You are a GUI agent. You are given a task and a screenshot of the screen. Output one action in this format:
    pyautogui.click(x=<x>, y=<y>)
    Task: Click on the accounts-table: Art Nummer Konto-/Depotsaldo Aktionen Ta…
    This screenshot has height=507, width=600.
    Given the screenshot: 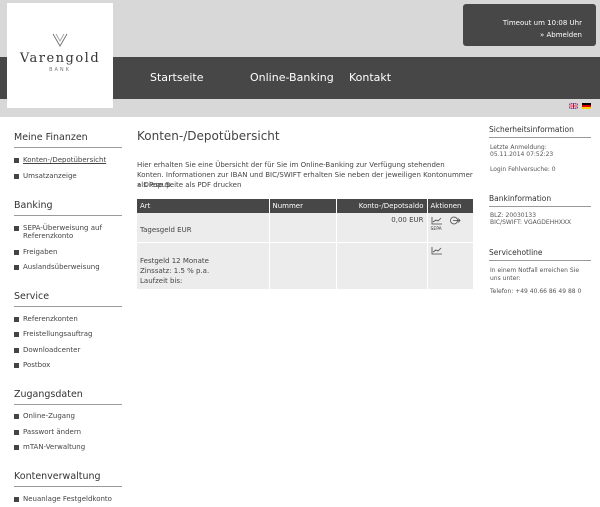 What is the action you would take?
    pyautogui.click(x=305, y=244)
    